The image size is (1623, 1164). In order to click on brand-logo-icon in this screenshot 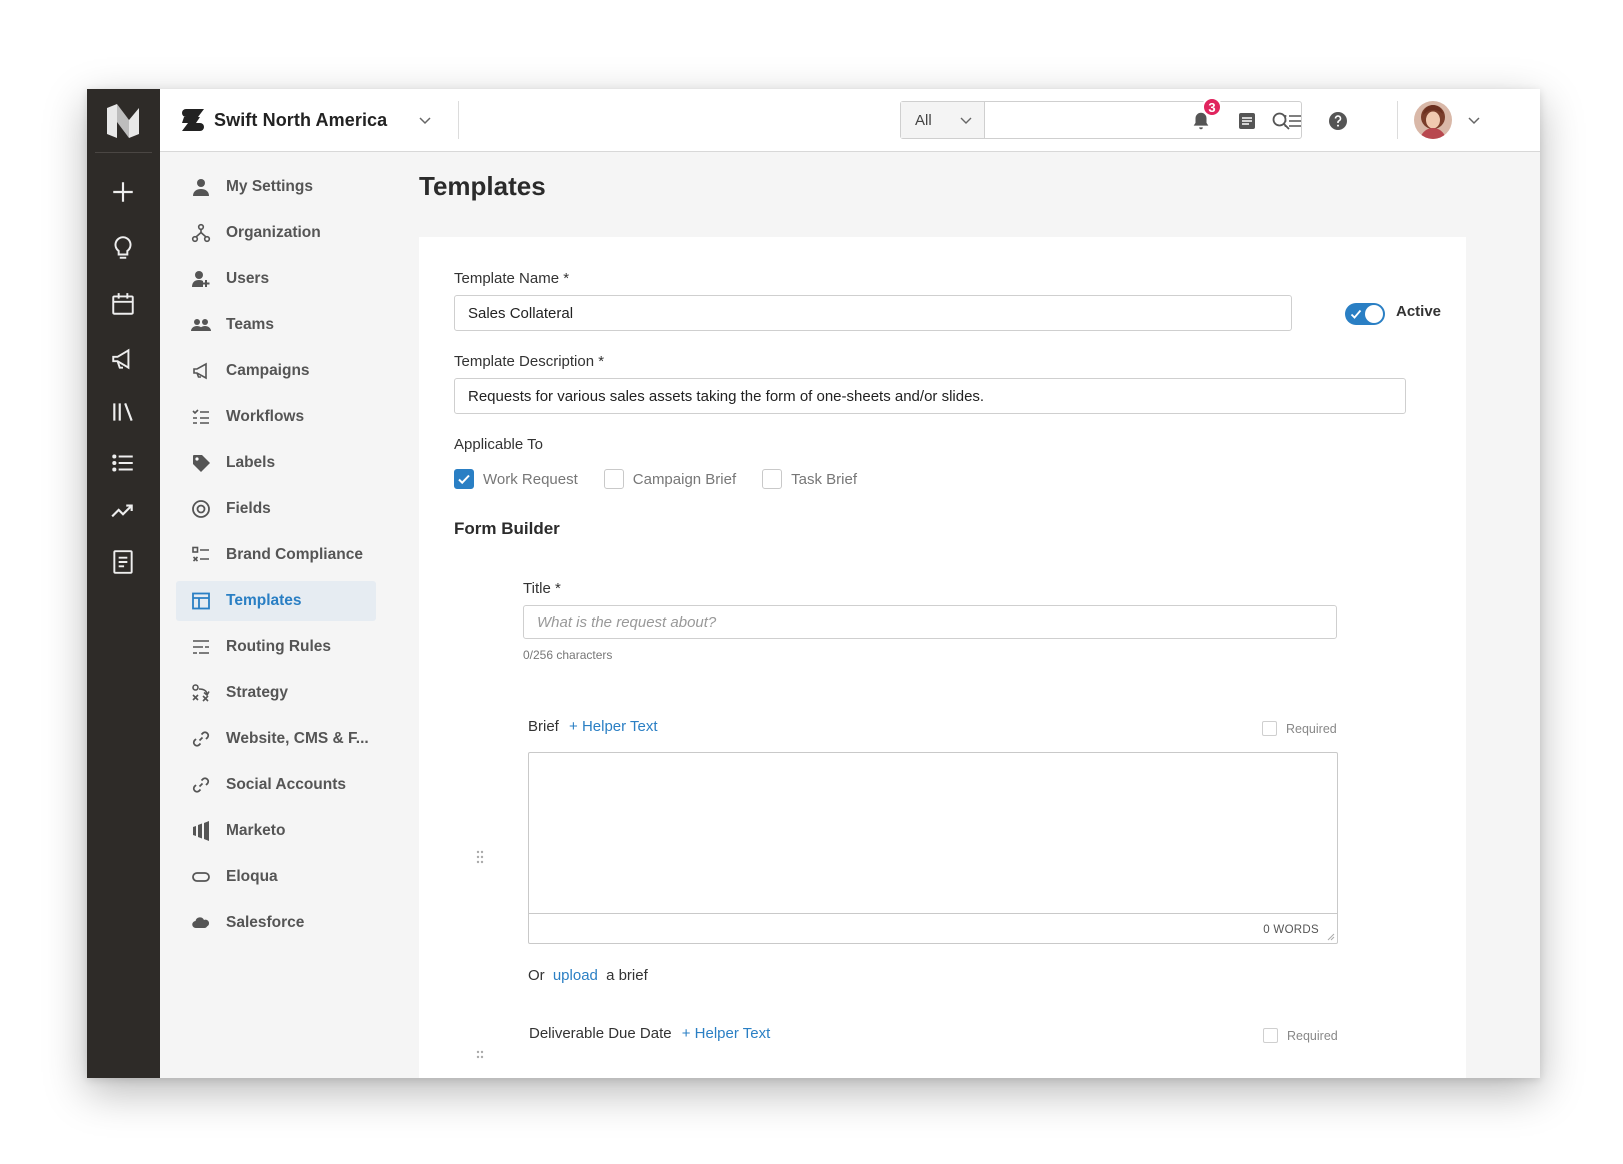, I will do `click(193, 120)`.